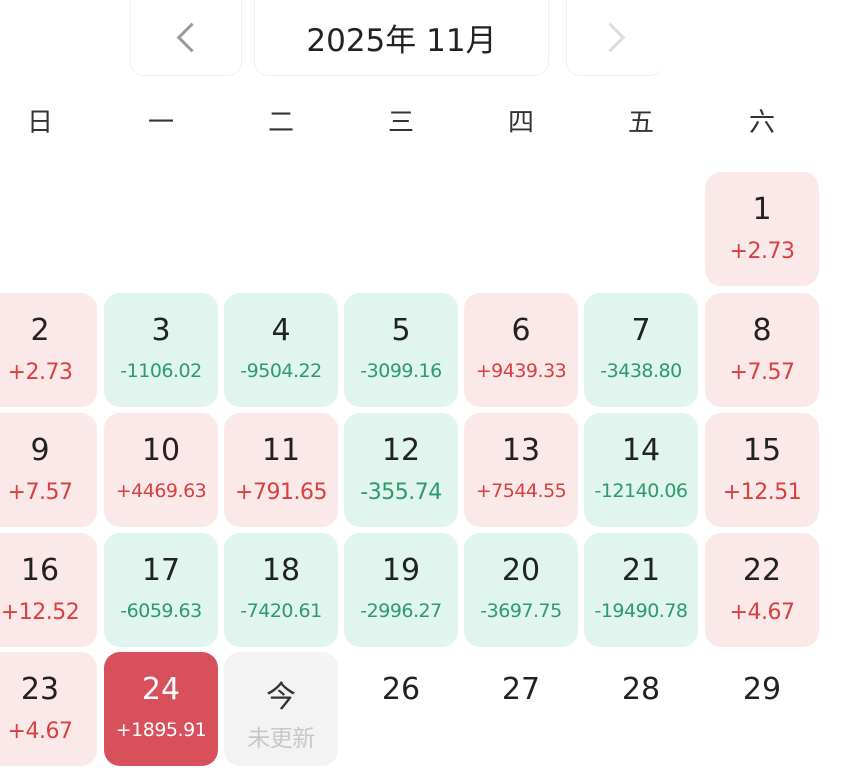 This screenshot has width=846, height=772. Describe the element at coordinates (762, 590) in the screenshot. I see `calendar-day: 22 +4.67` at that location.